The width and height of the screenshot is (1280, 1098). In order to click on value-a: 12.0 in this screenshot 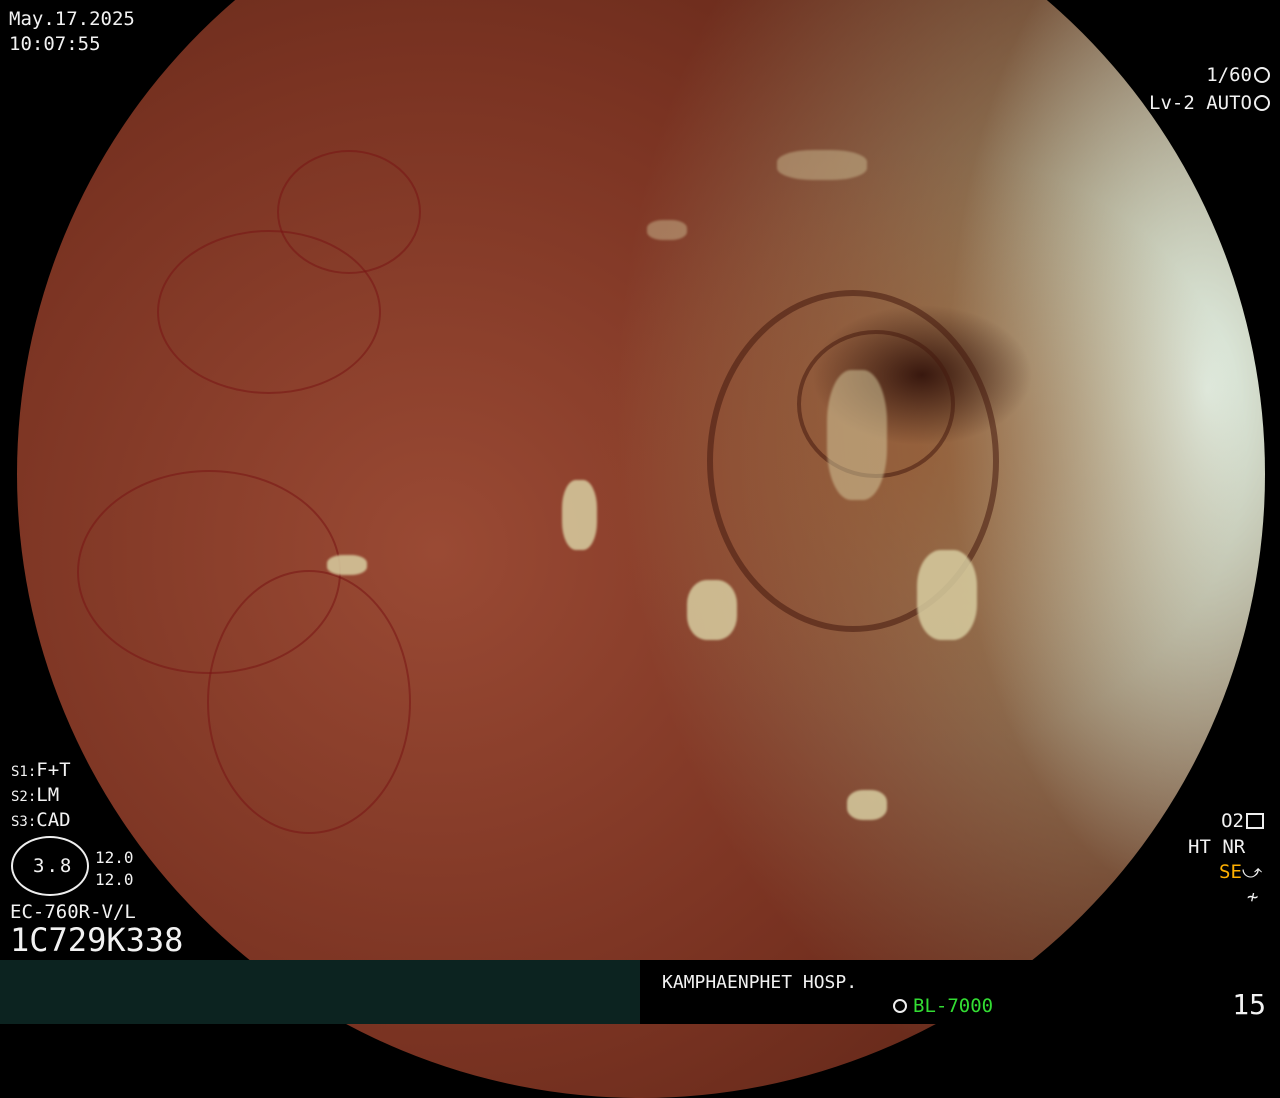, I will do `click(114, 857)`.